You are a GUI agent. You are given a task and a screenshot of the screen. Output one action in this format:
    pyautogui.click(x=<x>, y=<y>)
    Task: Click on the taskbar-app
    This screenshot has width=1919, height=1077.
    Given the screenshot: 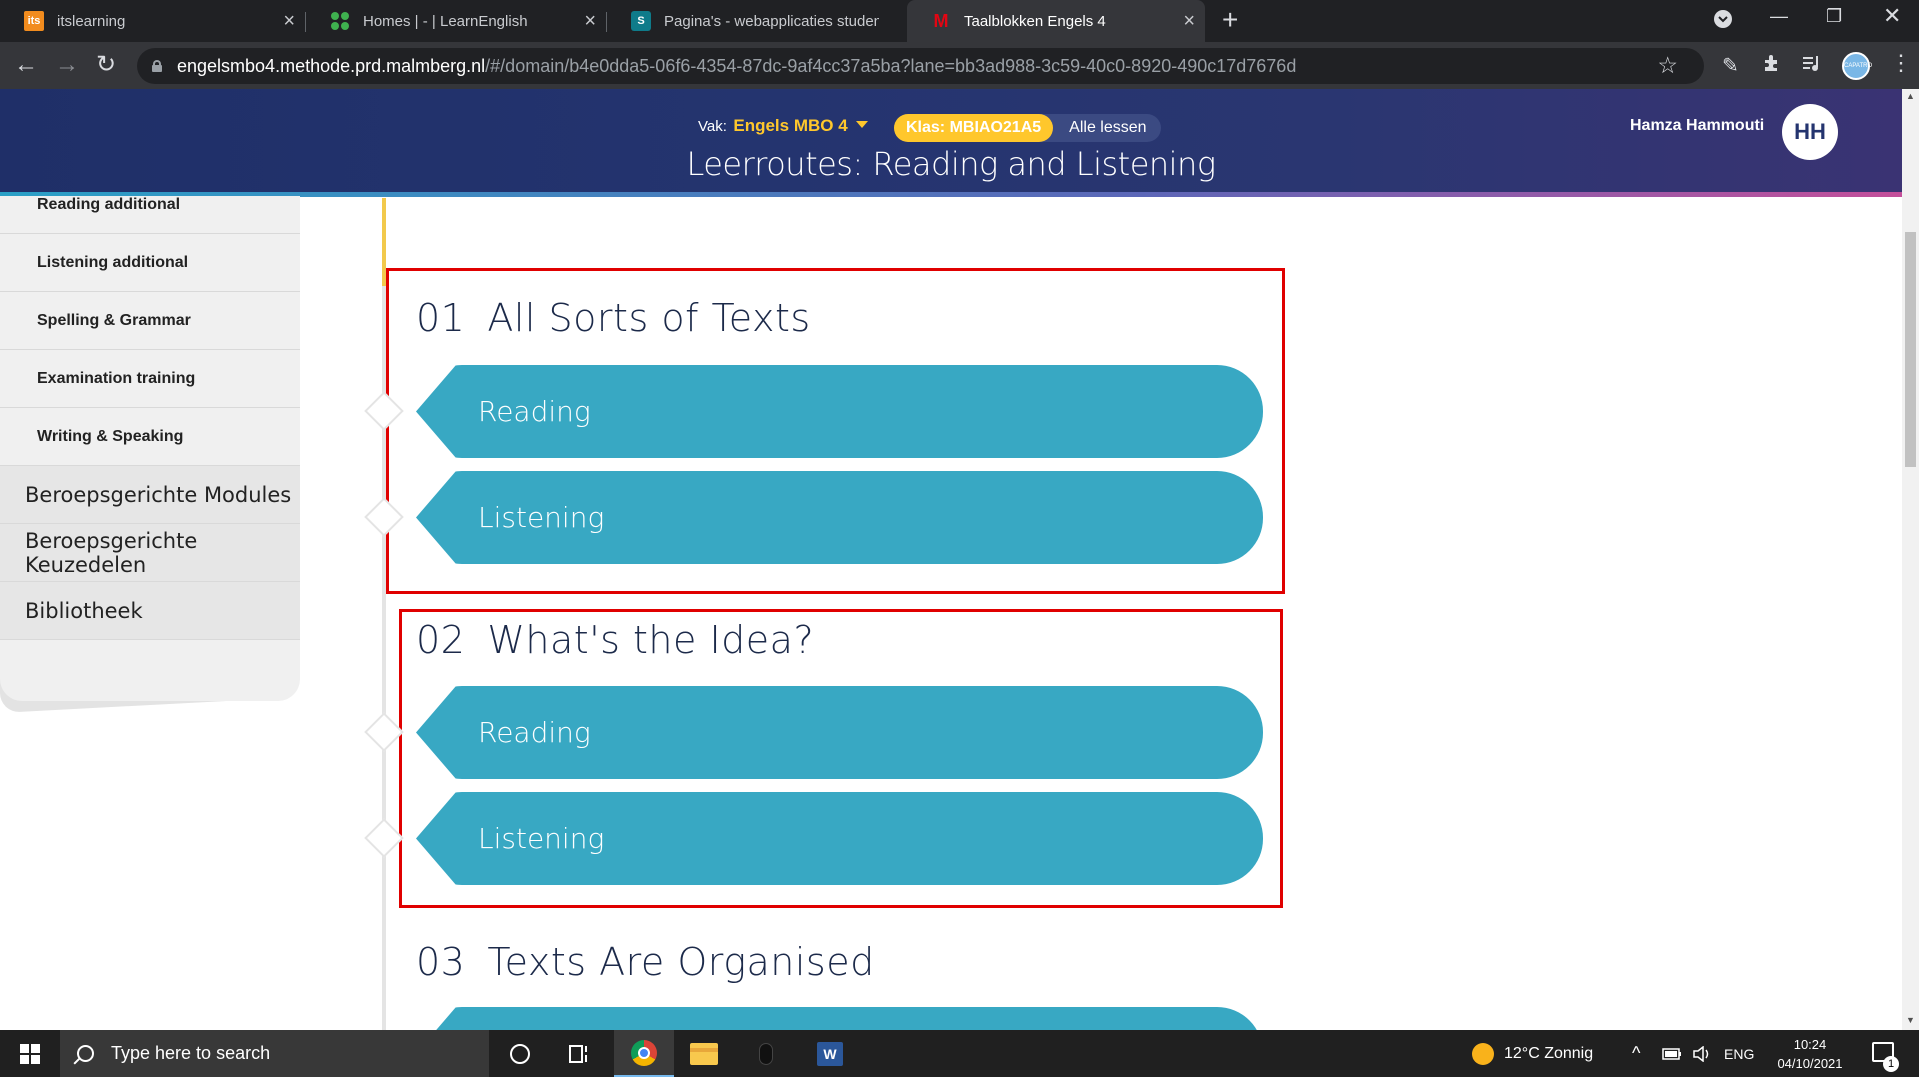 What is the action you would take?
    pyautogui.click(x=766, y=1053)
    